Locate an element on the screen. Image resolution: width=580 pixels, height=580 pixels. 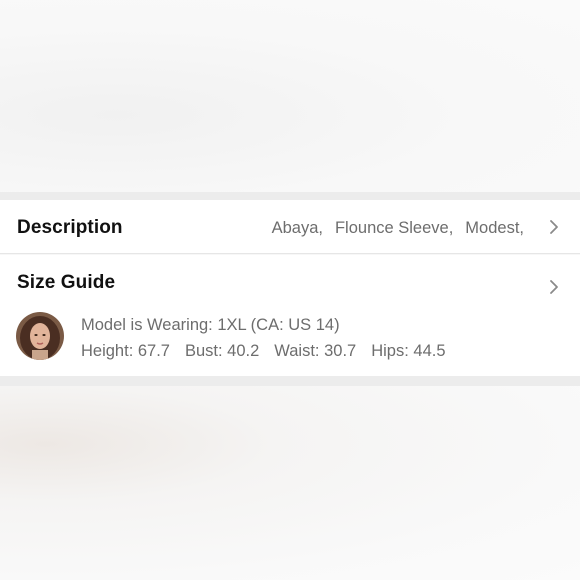
description-tags: Abaya, Flounce Sleeve, Modest, is located at coordinates (398, 228).